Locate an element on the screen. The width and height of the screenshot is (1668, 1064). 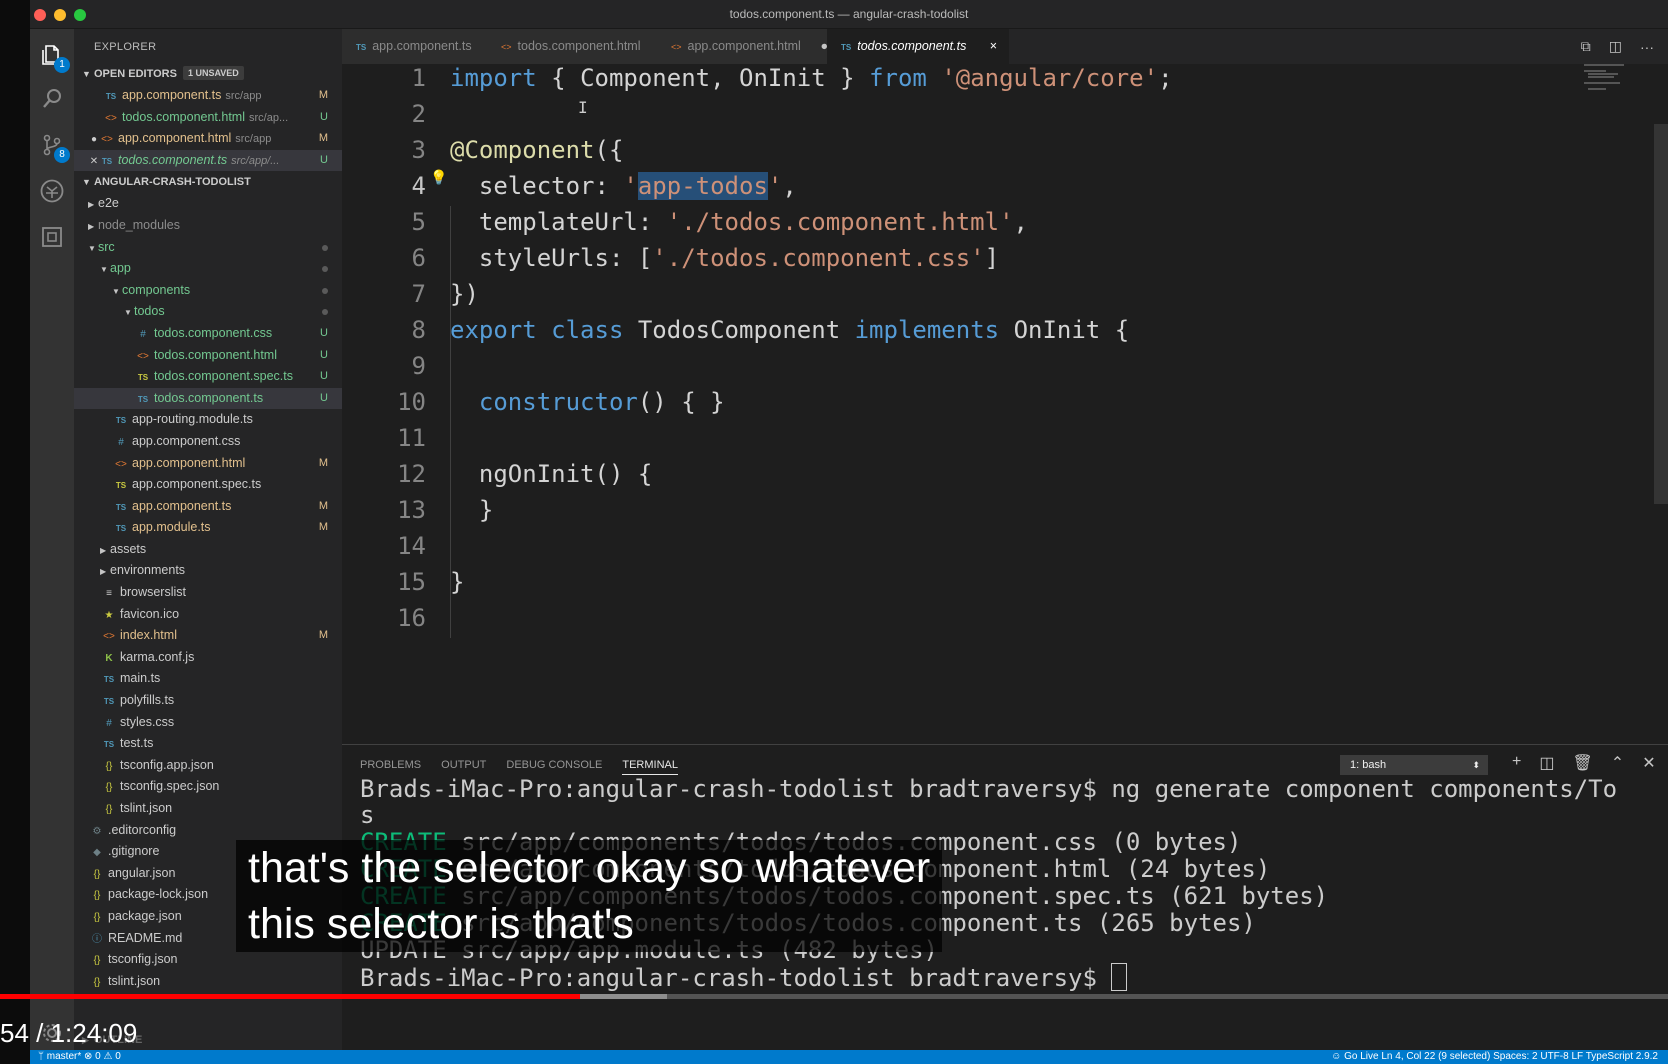
tree-file: TS test.ts is located at coordinates (208, 744).